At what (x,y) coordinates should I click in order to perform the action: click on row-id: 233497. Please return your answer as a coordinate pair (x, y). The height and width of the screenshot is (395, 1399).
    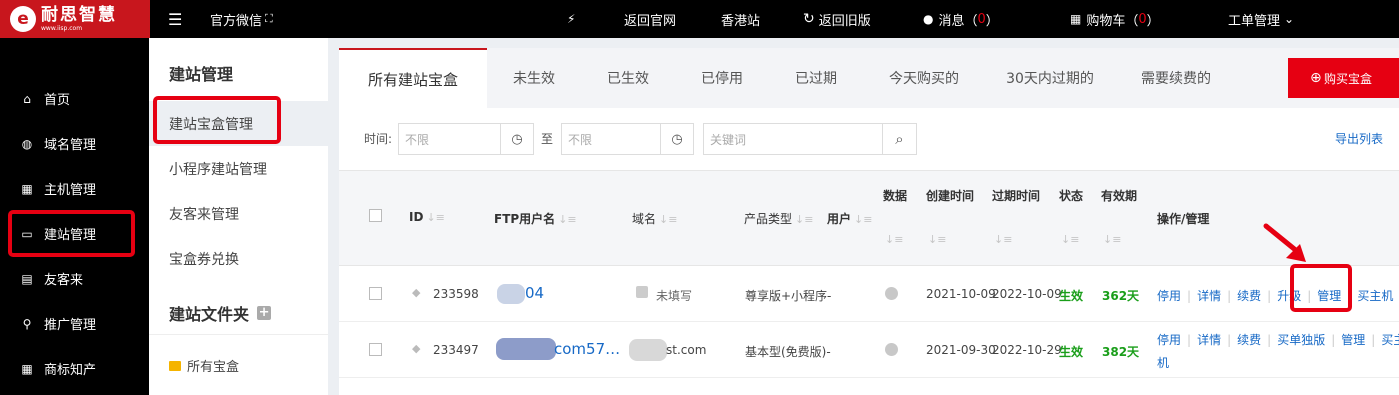
    Looking at the image, I should click on (456, 350).